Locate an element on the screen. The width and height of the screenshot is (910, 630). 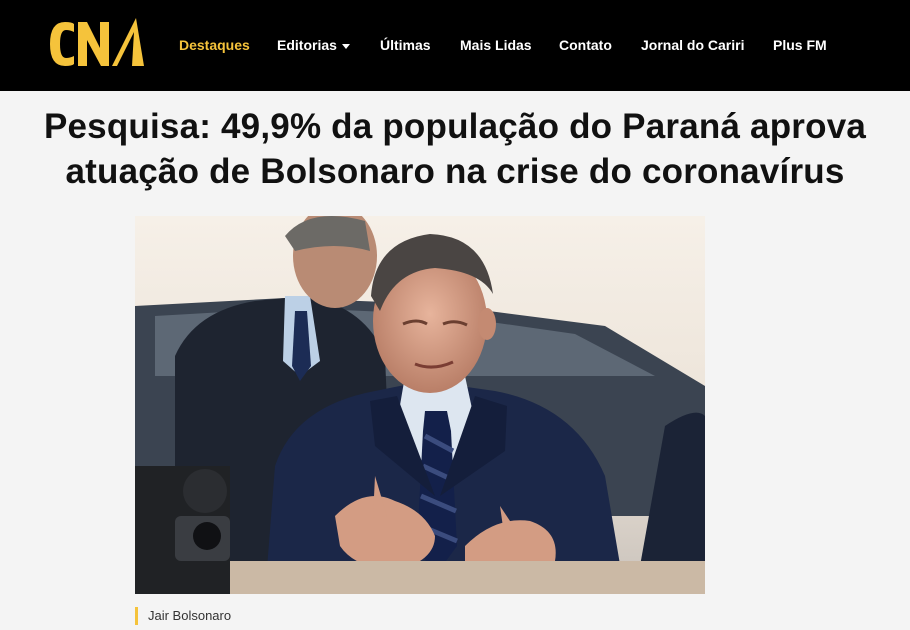
nav-mais-lidas-label: Mais Lidas is located at coordinates (496, 45).